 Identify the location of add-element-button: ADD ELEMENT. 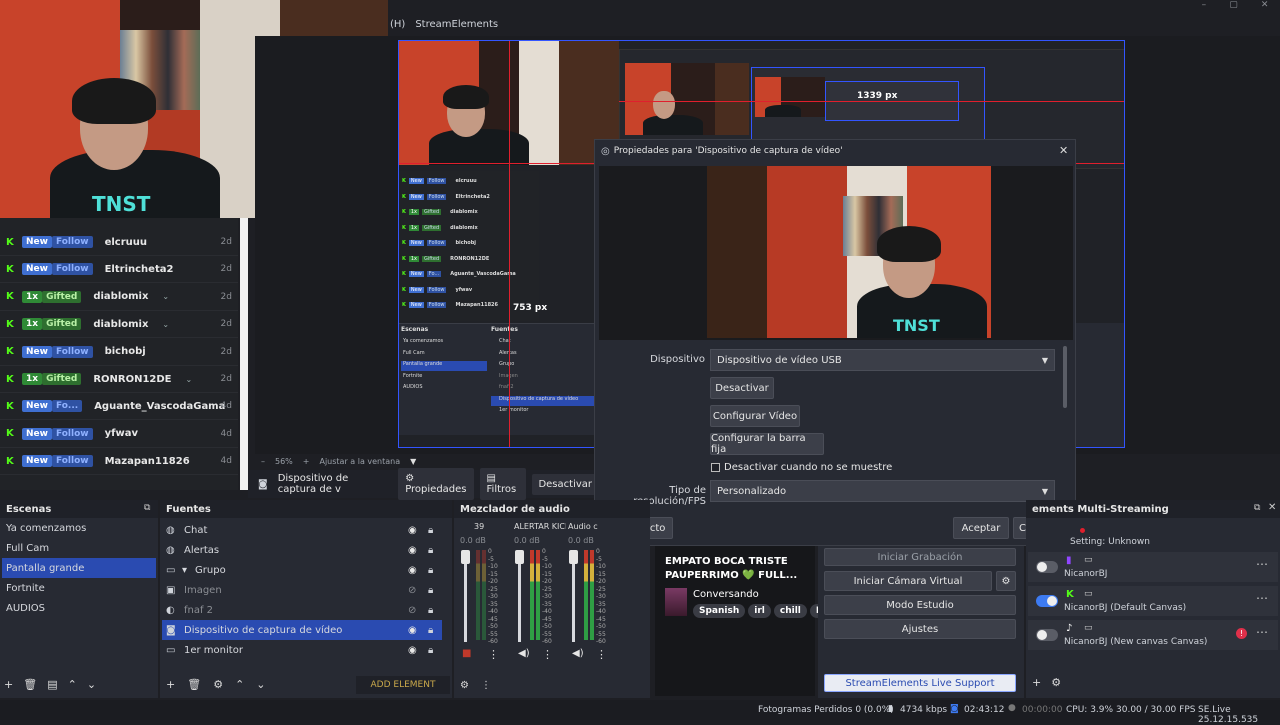
(403, 685).